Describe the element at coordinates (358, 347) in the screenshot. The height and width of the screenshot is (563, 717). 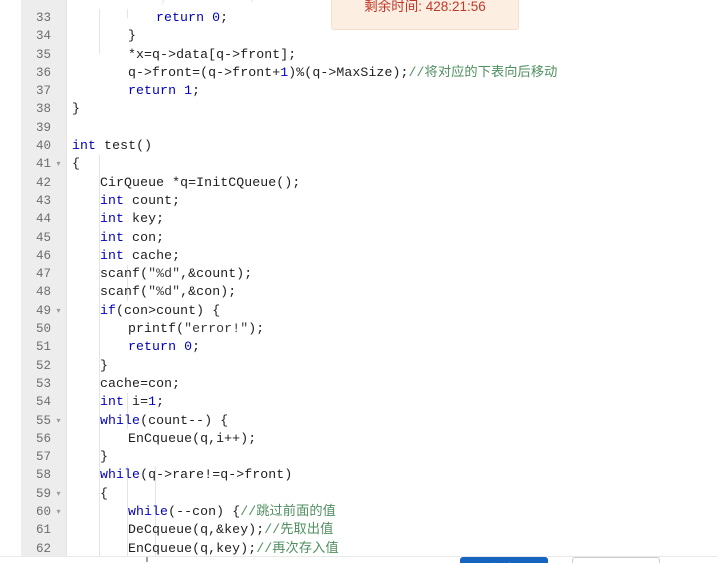
I see `code-line: 51 return 0;` at that location.